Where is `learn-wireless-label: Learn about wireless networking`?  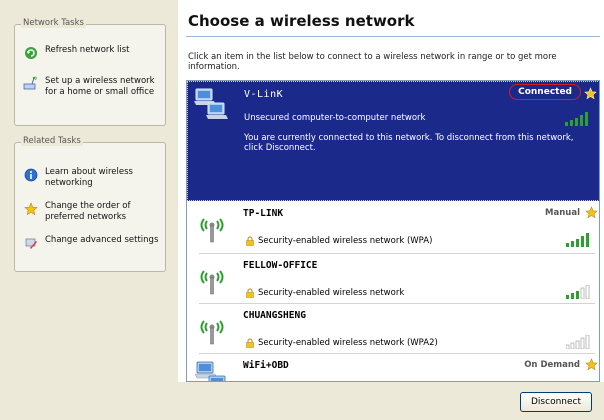
learn-wireless-label: Learn about wireless networking is located at coordinates (89, 177).